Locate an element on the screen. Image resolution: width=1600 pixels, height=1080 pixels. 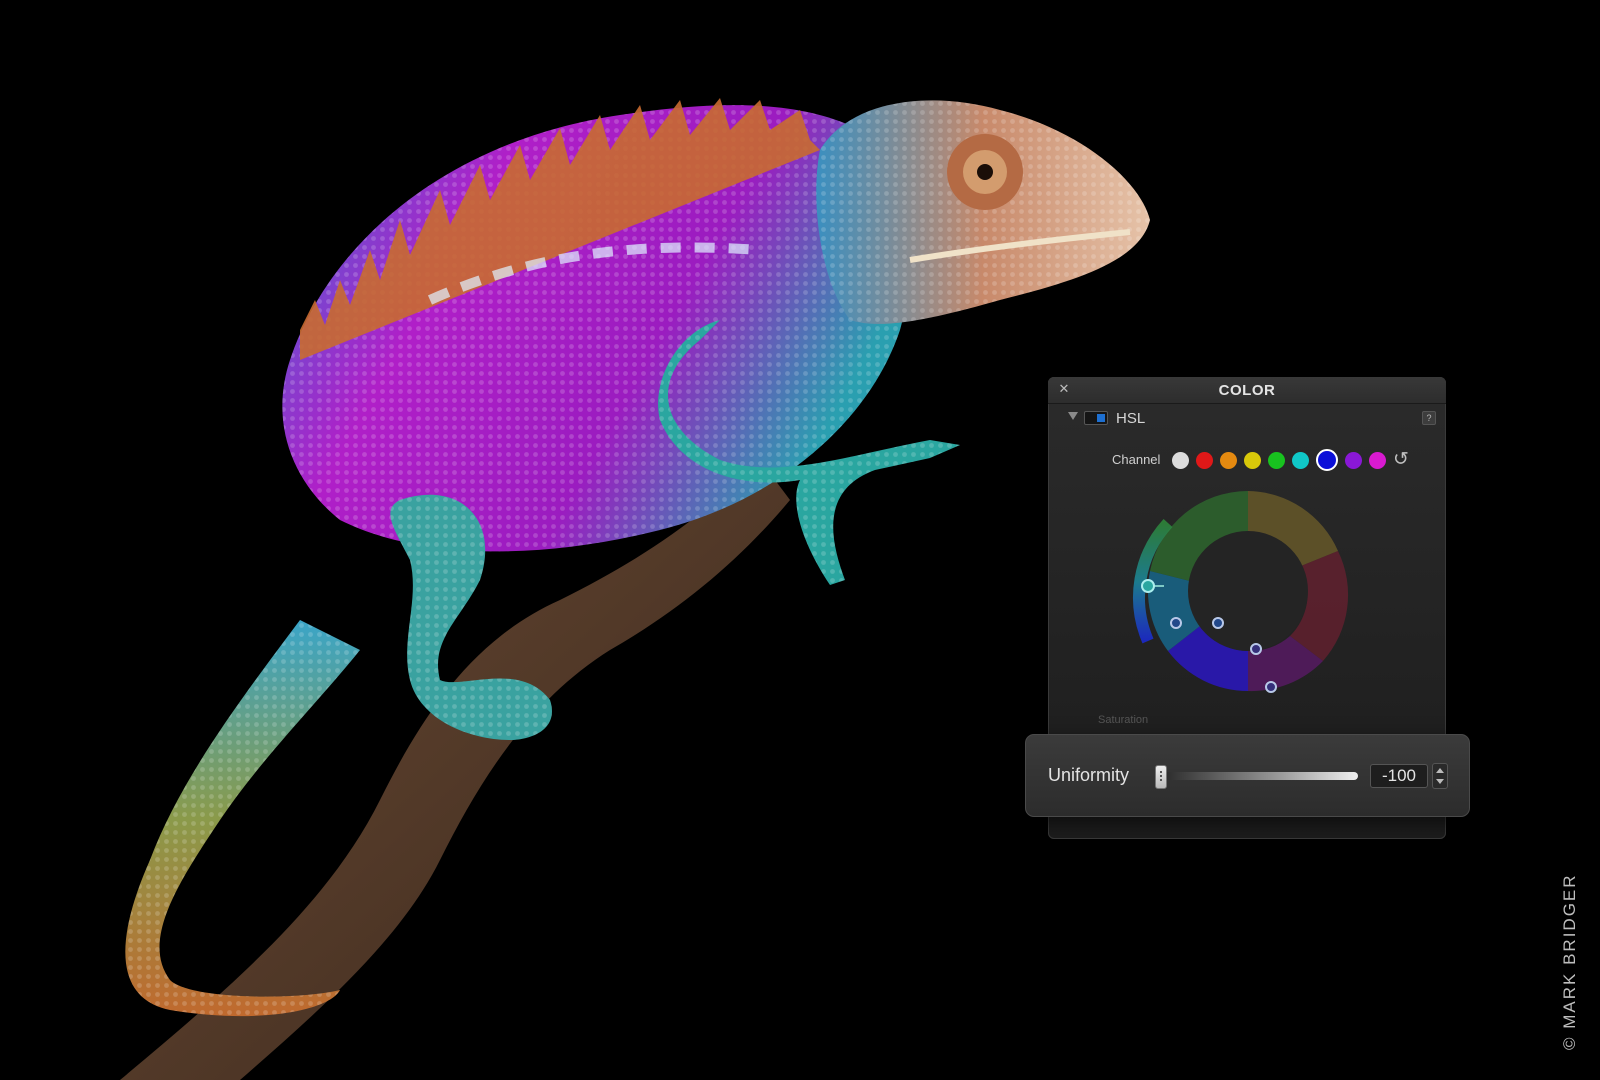
channel-dot-blue is located at coordinates (1327, 460).